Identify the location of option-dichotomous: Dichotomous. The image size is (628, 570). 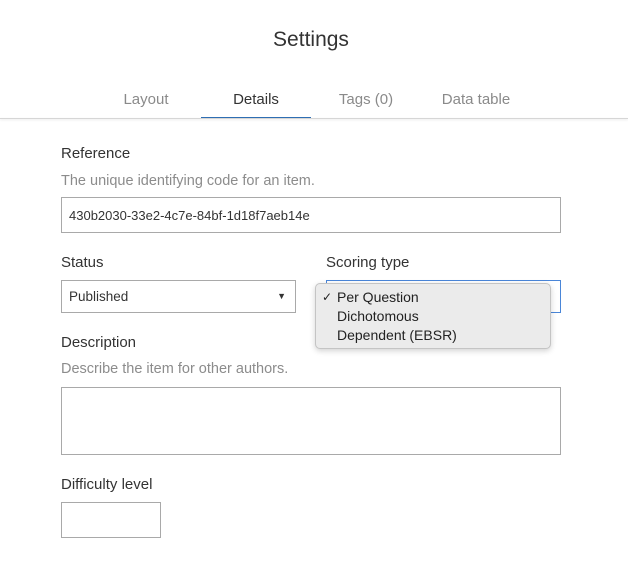
(433, 316).